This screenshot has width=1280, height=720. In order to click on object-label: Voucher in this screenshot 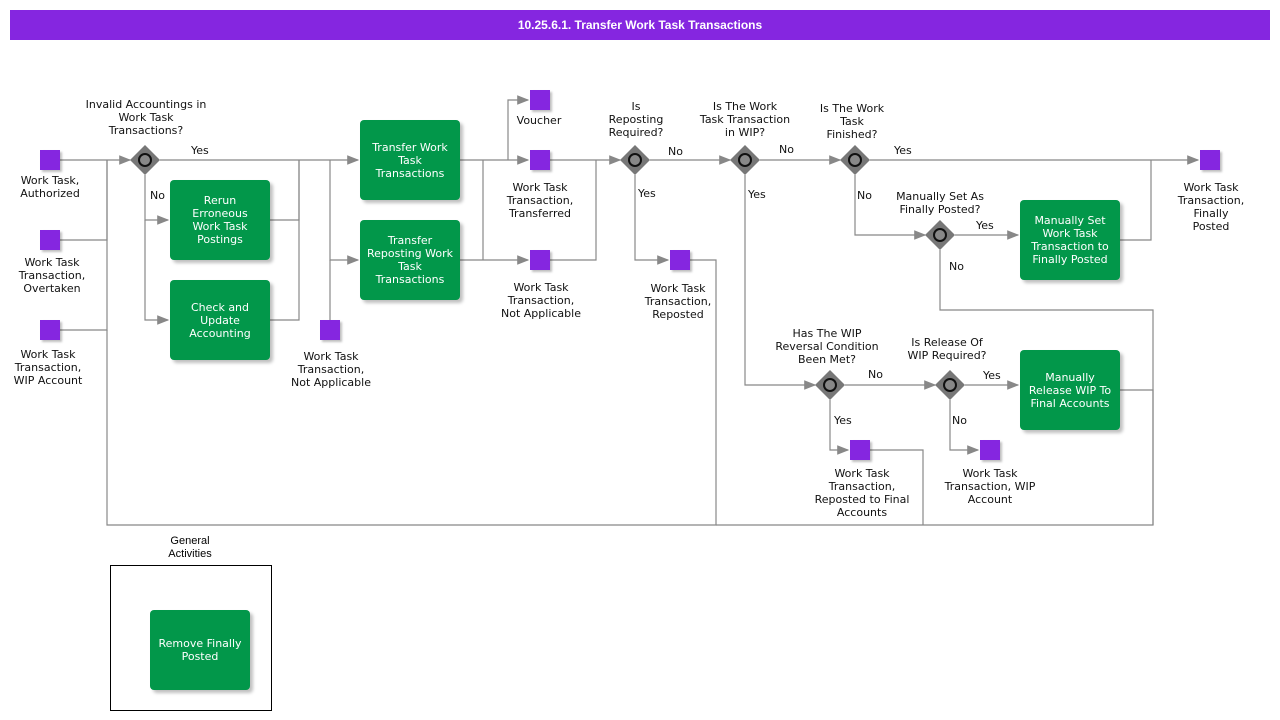, I will do `click(539, 120)`.